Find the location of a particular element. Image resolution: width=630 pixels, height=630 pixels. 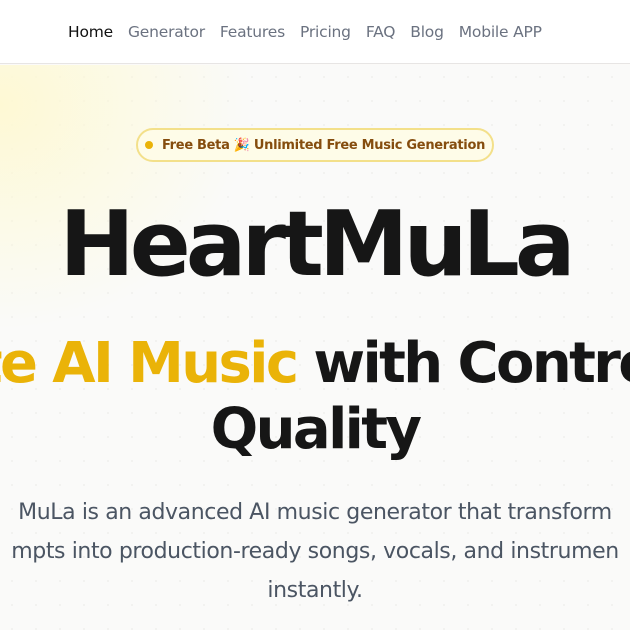

nav-pricing-link: Pricing is located at coordinates (325, 32).